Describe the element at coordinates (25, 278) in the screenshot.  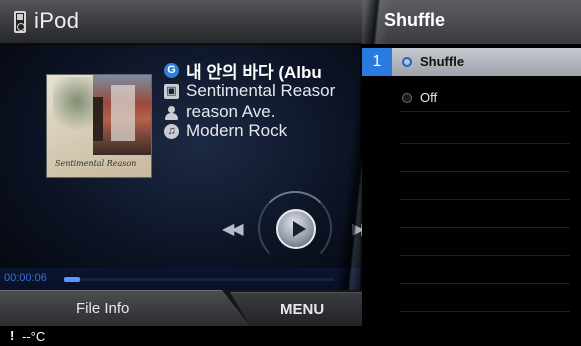
I see `elapsed-time: 00:00:06` at that location.